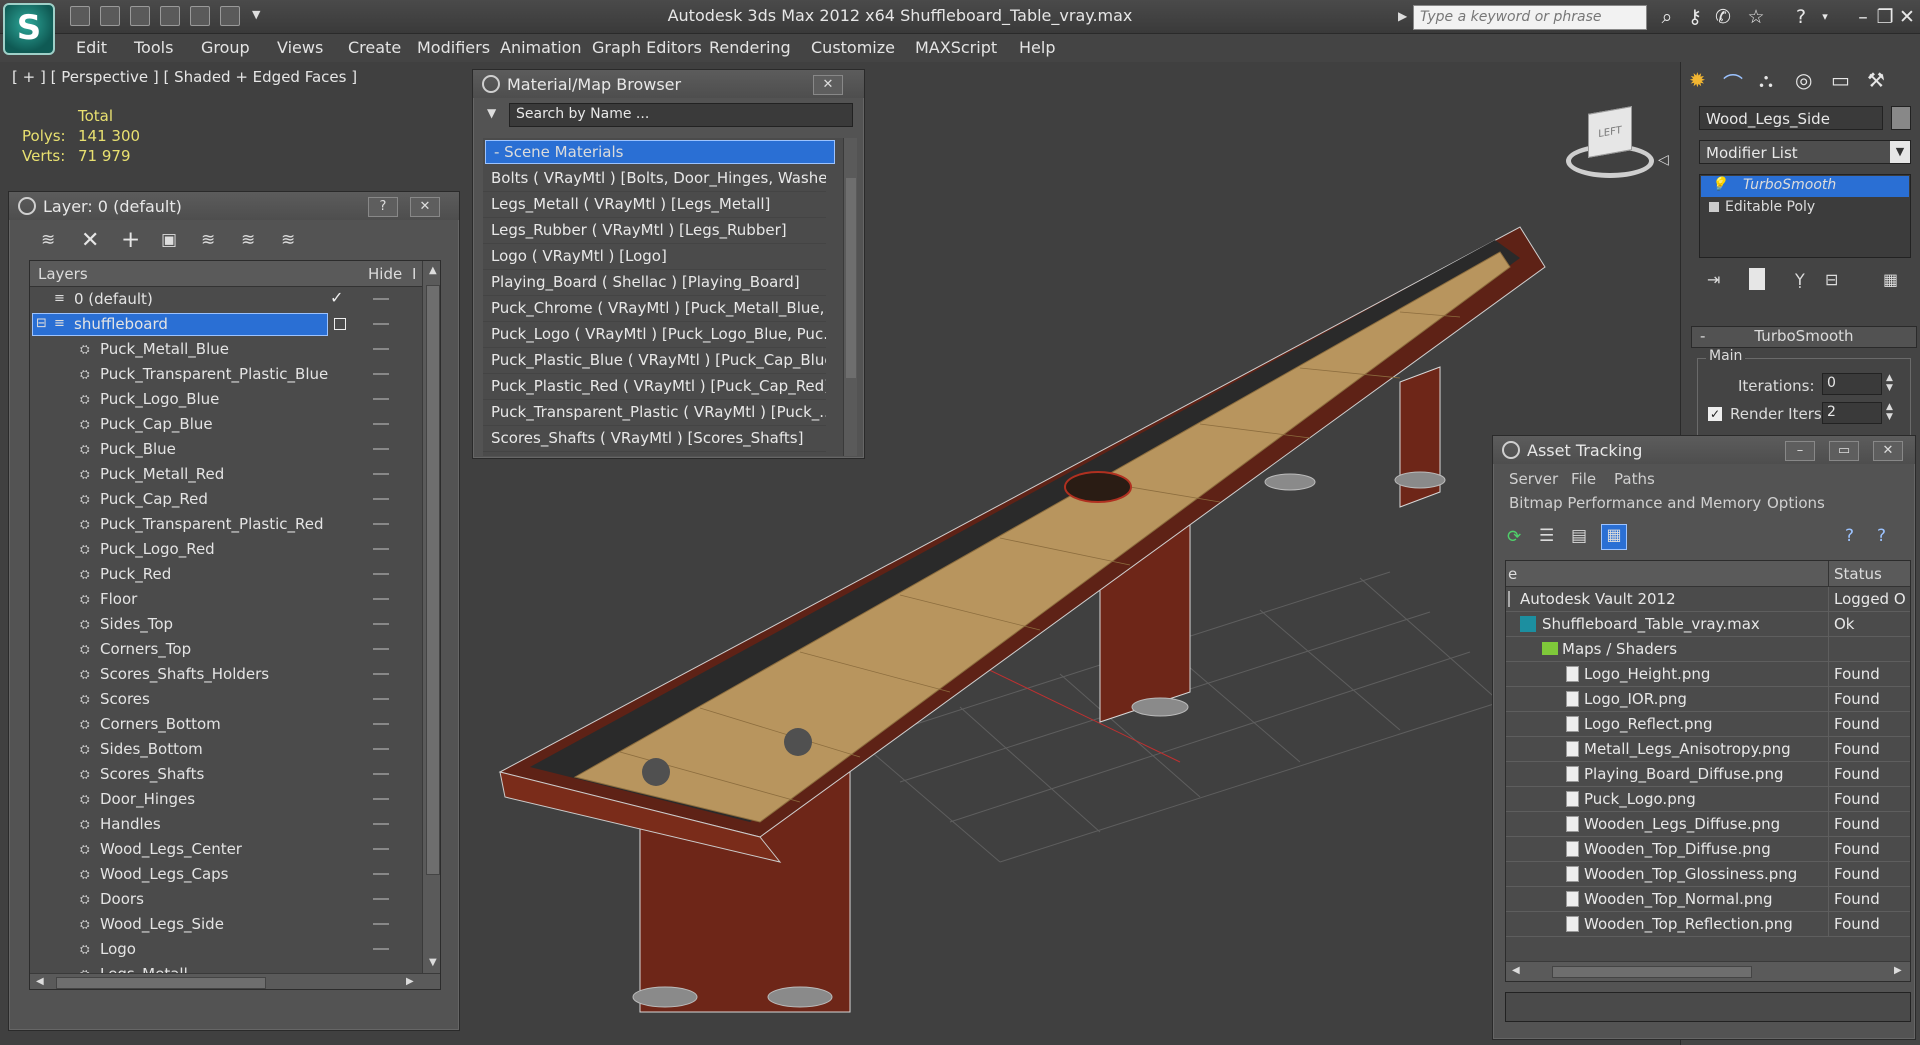 The width and height of the screenshot is (1920, 1045). I want to click on undo-icon, so click(170, 16).